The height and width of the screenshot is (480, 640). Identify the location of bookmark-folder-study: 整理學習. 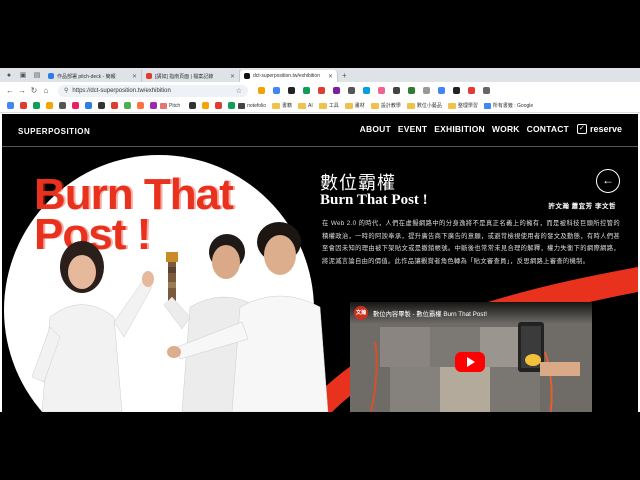
(462, 105).